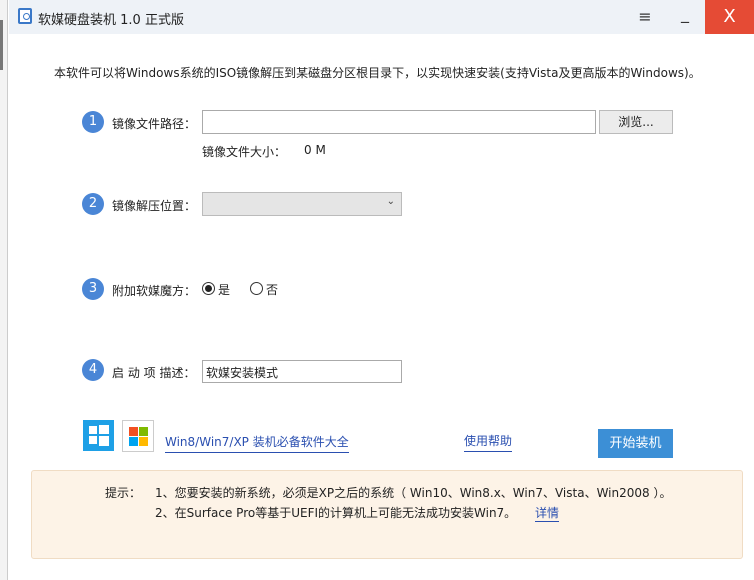 The image size is (754, 580). What do you see at coordinates (257, 443) in the screenshot?
I see `software-collection-link: Win8/Win7/XP 装机必备软件大全` at bounding box center [257, 443].